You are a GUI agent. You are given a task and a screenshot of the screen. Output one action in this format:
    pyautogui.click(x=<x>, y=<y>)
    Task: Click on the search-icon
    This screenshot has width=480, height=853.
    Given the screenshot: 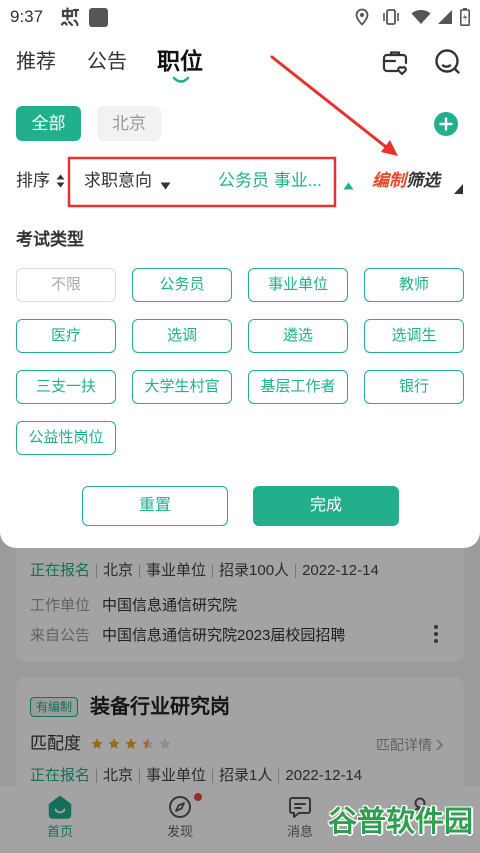 What is the action you would take?
    pyautogui.click(x=448, y=62)
    